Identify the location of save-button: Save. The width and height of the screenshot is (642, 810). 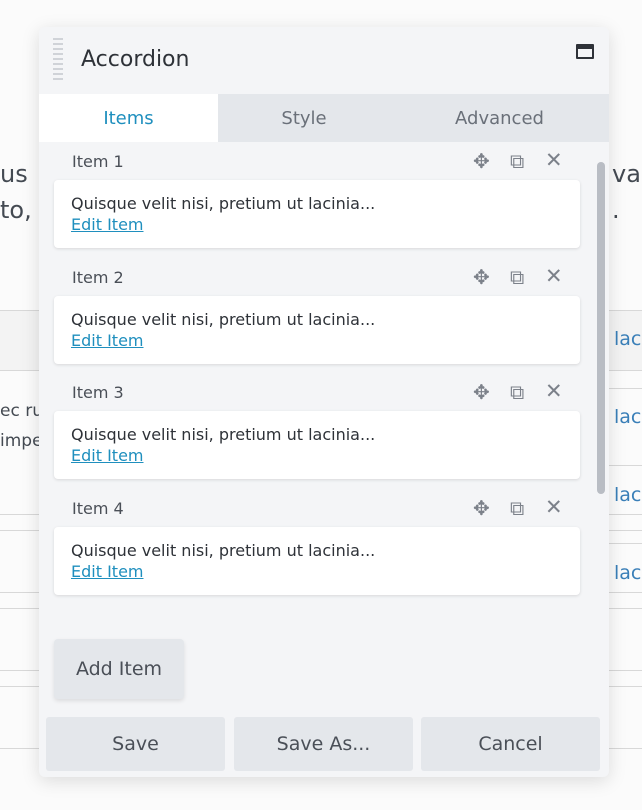
(135, 744).